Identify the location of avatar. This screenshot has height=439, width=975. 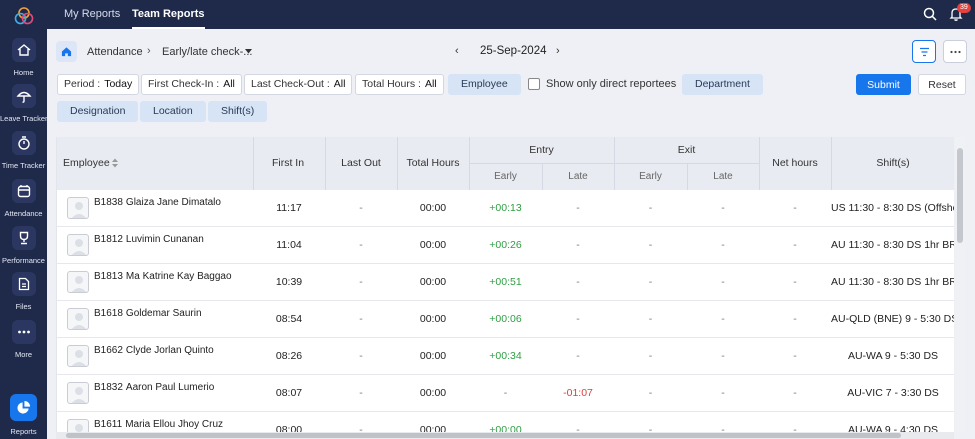
(78, 245).